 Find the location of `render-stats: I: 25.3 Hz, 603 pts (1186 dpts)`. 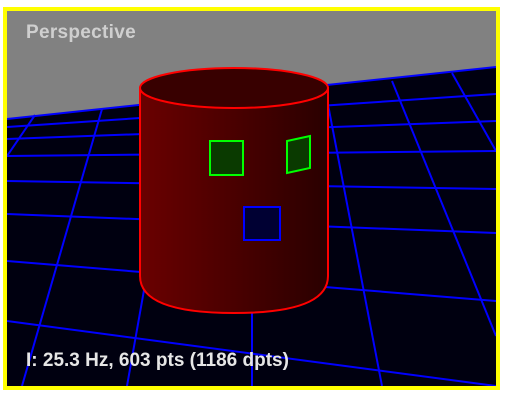

render-stats: I: 25.3 Hz, 603 pts (1186 dpts) is located at coordinates (157, 360).